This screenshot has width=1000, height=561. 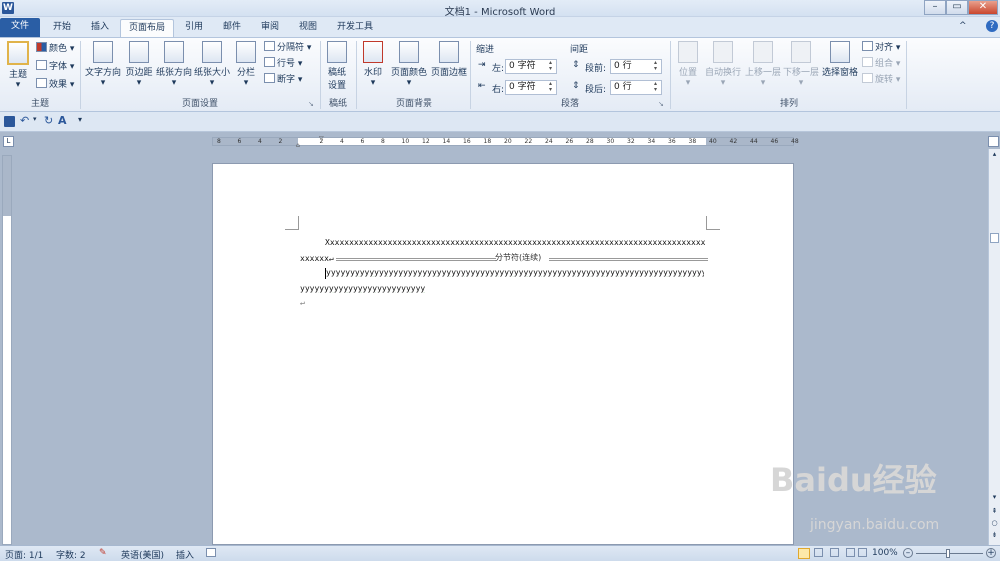 I want to click on bring-forward-button: 上移一层 ▾, so click(x=763, y=64).